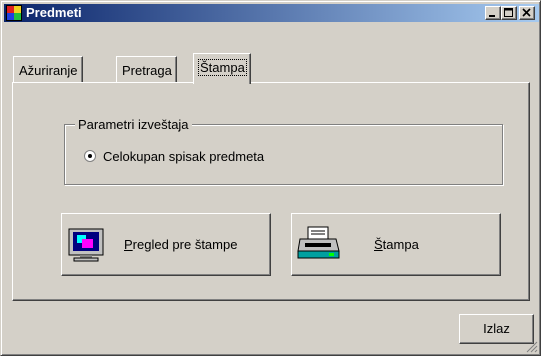  Describe the element at coordinates (183, 156) in the screenshot. I see `radio-full-list-label: Celokupan spisak predmeta` at that location.